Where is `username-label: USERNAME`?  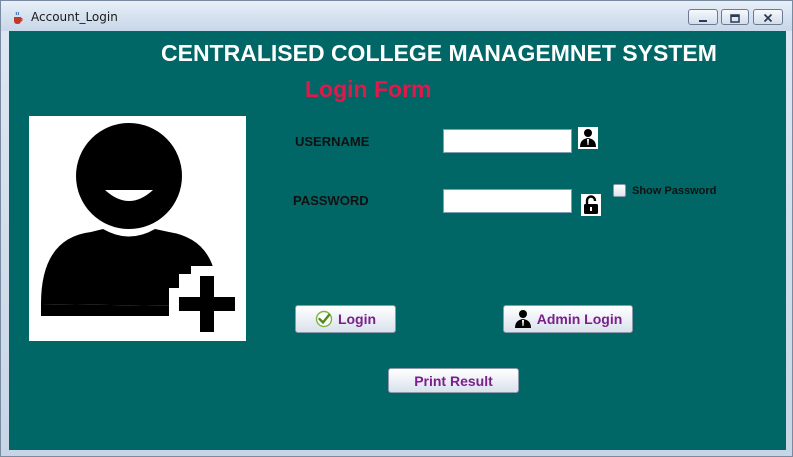
username-label: USERNAME is located at coordinates (332, 141).